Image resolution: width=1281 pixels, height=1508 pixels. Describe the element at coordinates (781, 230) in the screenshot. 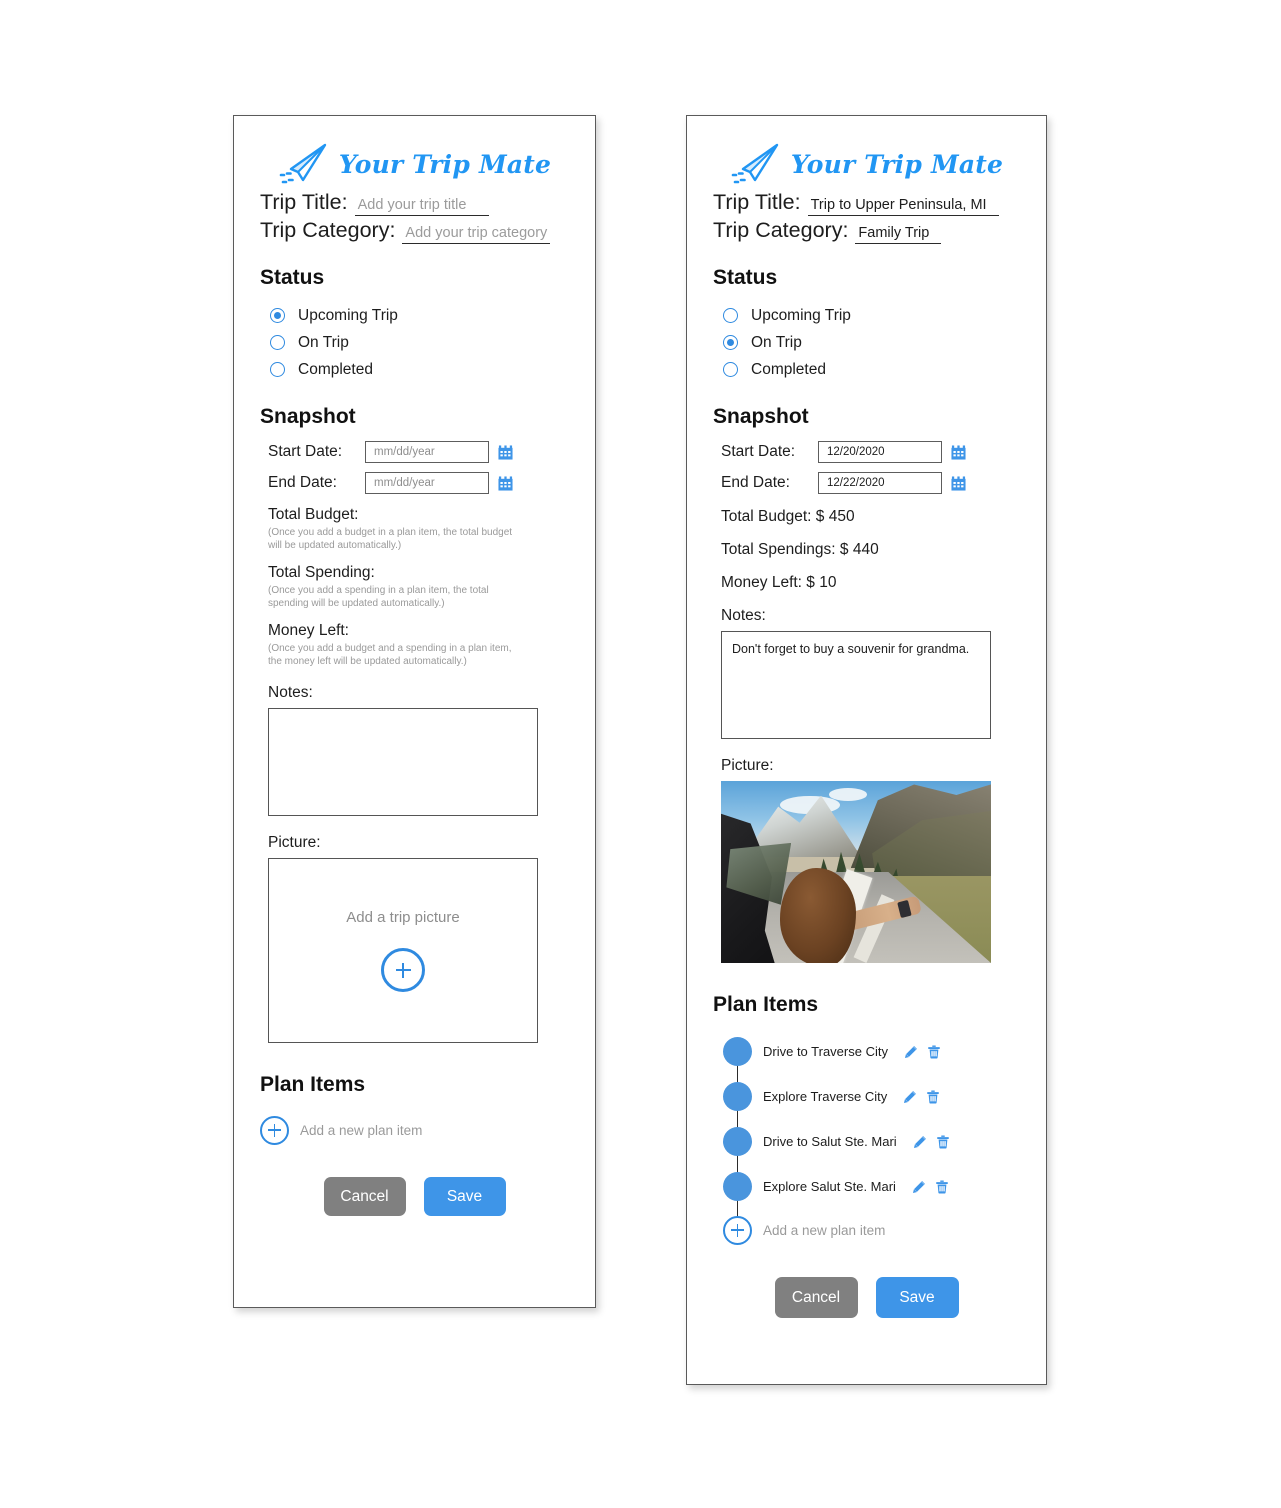

I see `trip-category-label: Trip Category:` at that location.